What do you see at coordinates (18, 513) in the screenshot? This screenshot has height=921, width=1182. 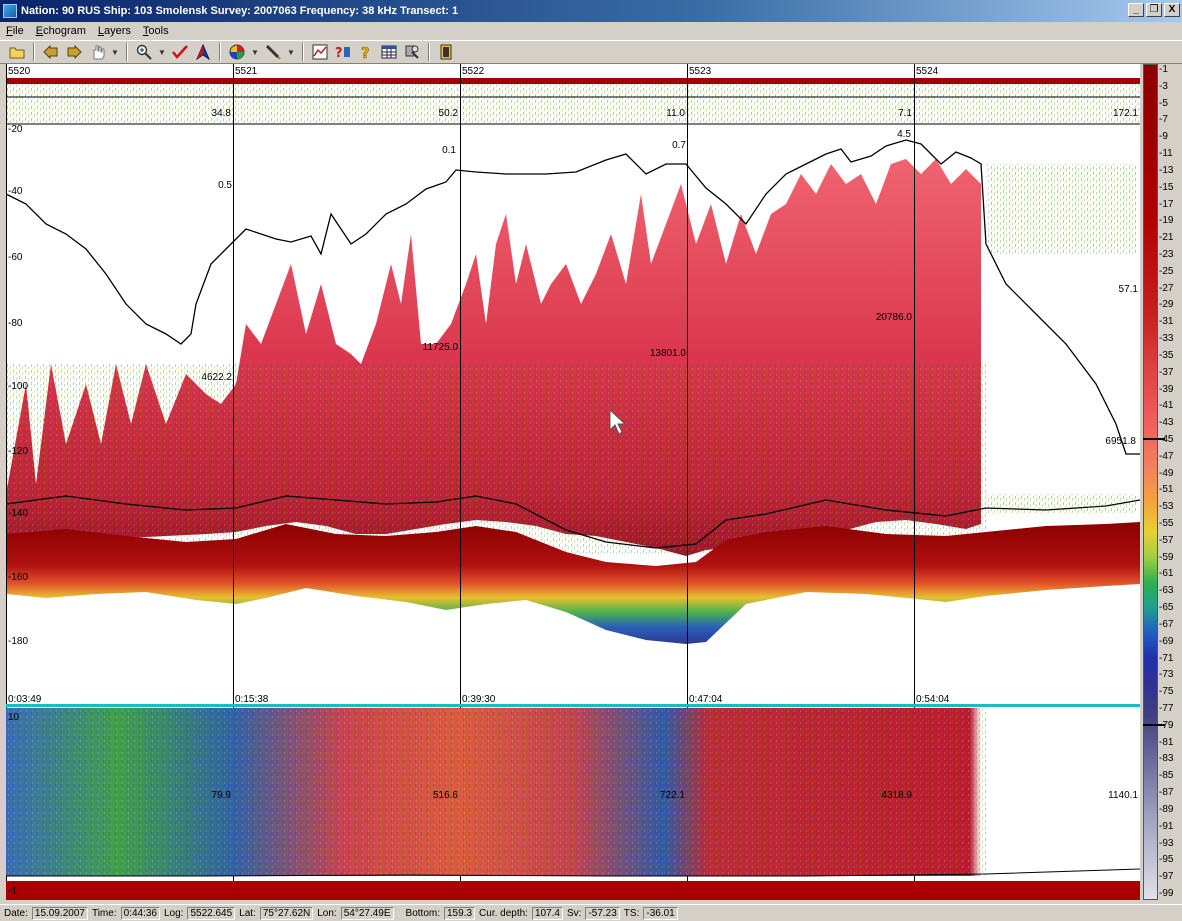 I see `depth-label: -140` at bounding box center [18, 513].